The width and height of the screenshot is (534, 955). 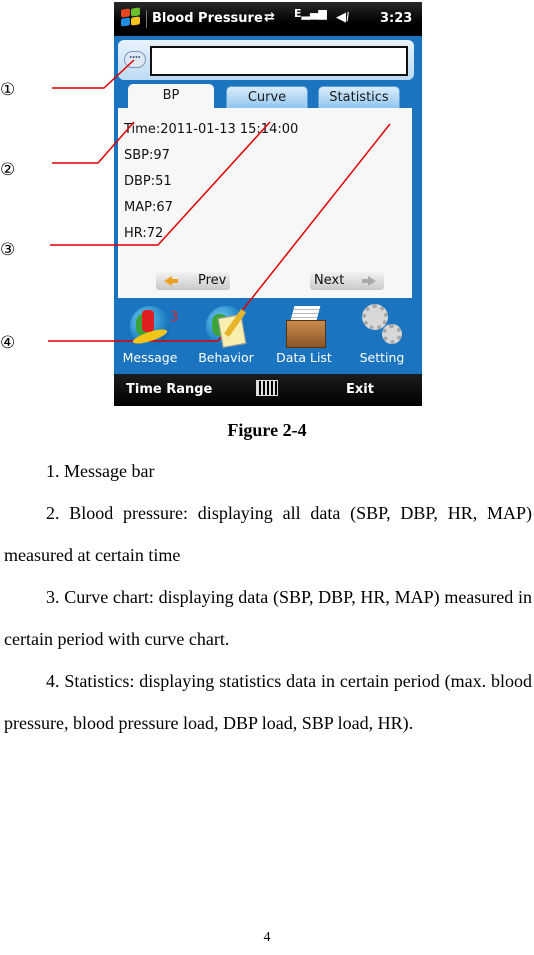 I want to click on arrow-left-icon, so click(x=171, y=281).